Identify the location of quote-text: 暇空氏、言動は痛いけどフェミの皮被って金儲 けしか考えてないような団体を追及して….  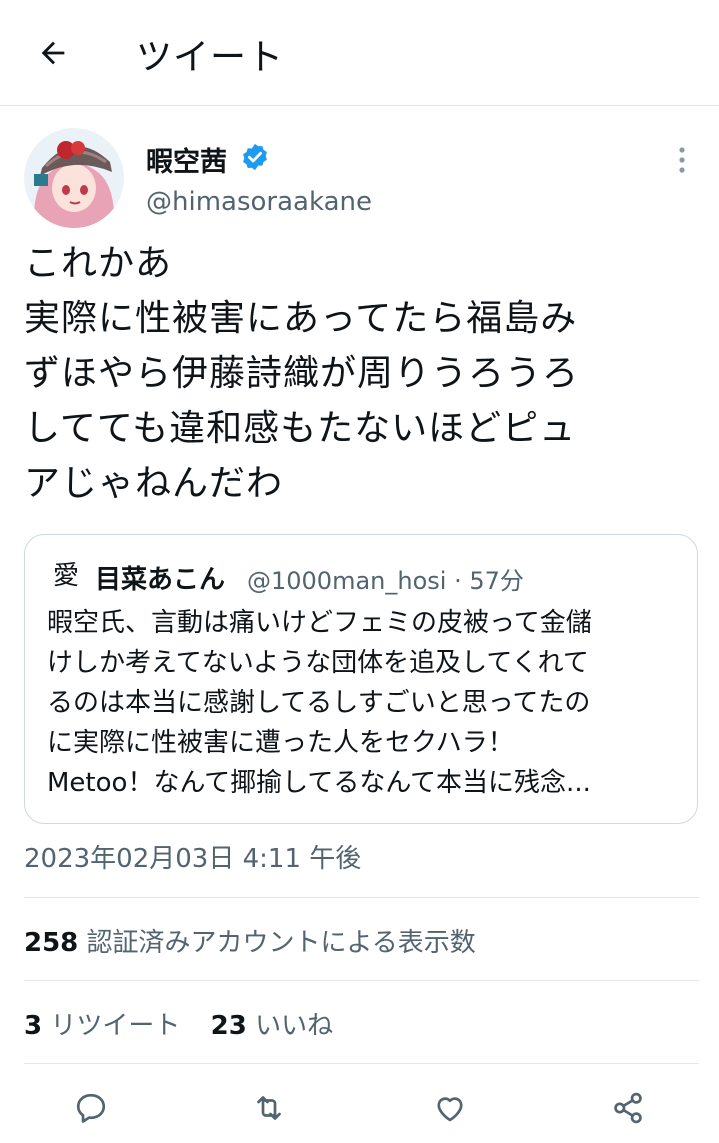
(319, 703).